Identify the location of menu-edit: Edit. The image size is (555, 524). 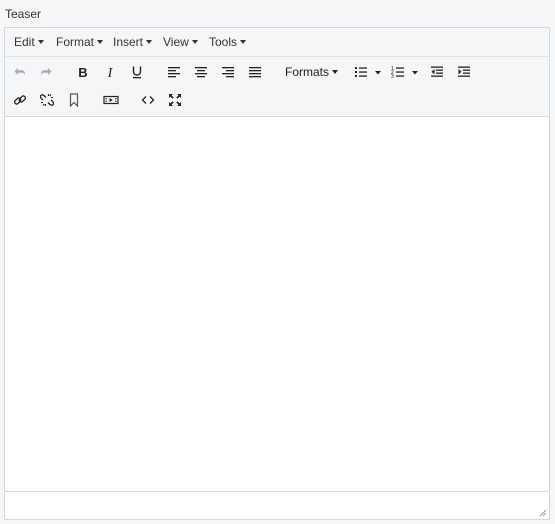
(29, 42).